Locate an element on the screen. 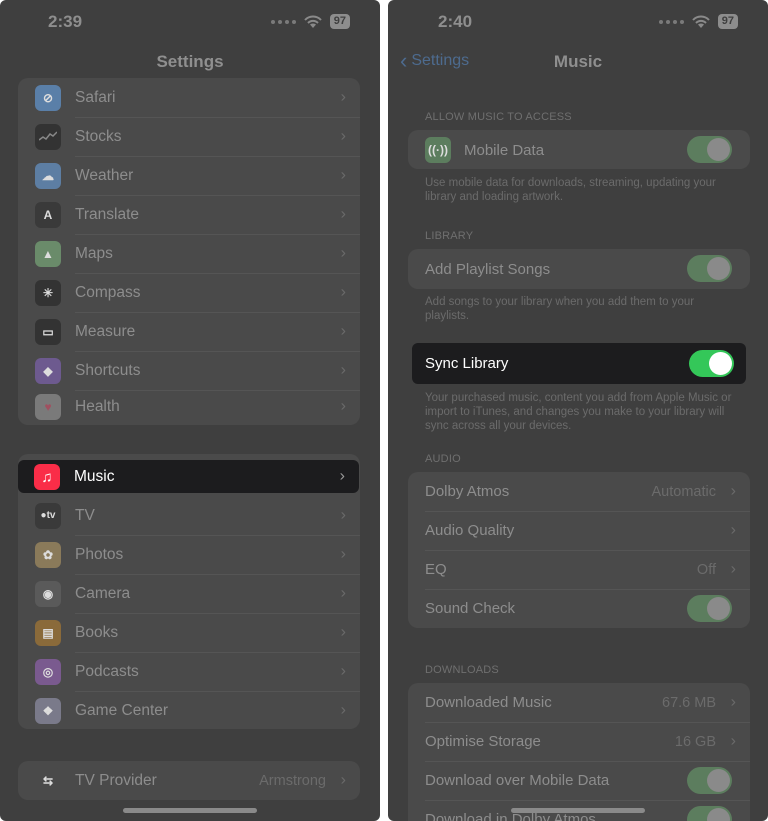 Image resolution: width=768 pixels, height=821 pixels. battery-icon: 97 is located at coordinates (339, 21).